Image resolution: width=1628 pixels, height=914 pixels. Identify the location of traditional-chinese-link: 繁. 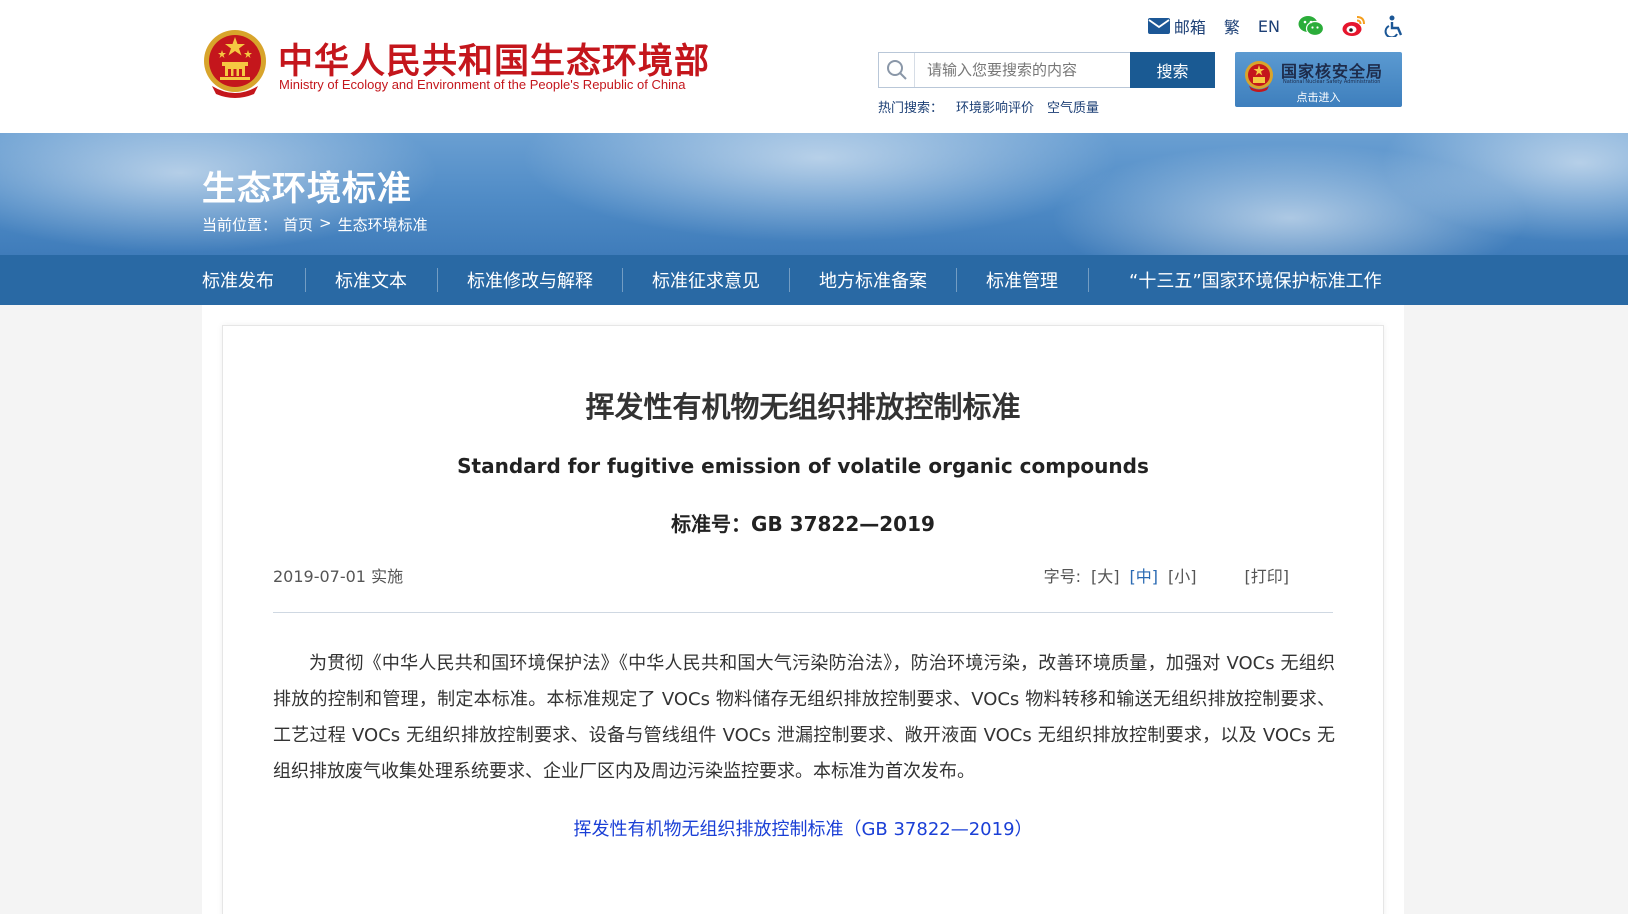
(1232, 26).